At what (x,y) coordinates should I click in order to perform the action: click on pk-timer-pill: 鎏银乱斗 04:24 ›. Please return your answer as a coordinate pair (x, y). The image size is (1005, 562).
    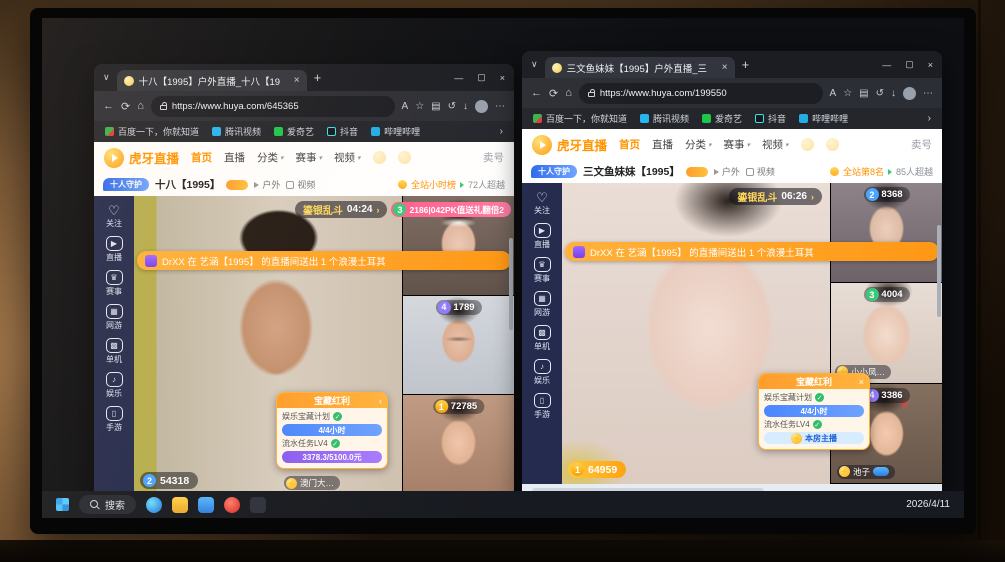
    Looking at the image, I should click on (341, 209).